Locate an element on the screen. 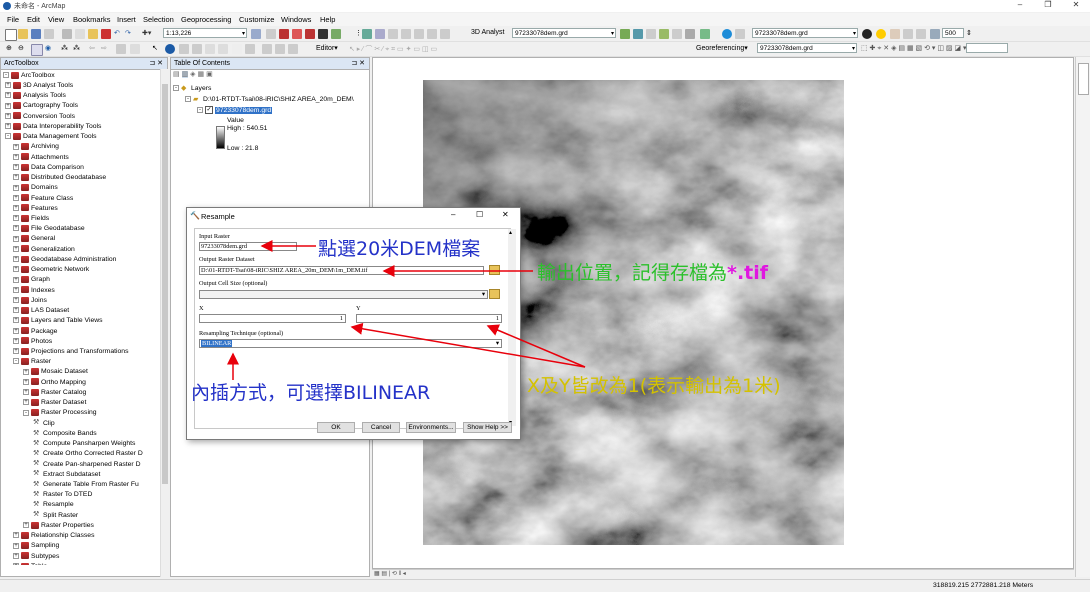  status-bar: 318819.215 2772881.218 Meters is located at coordinates (545, 585).